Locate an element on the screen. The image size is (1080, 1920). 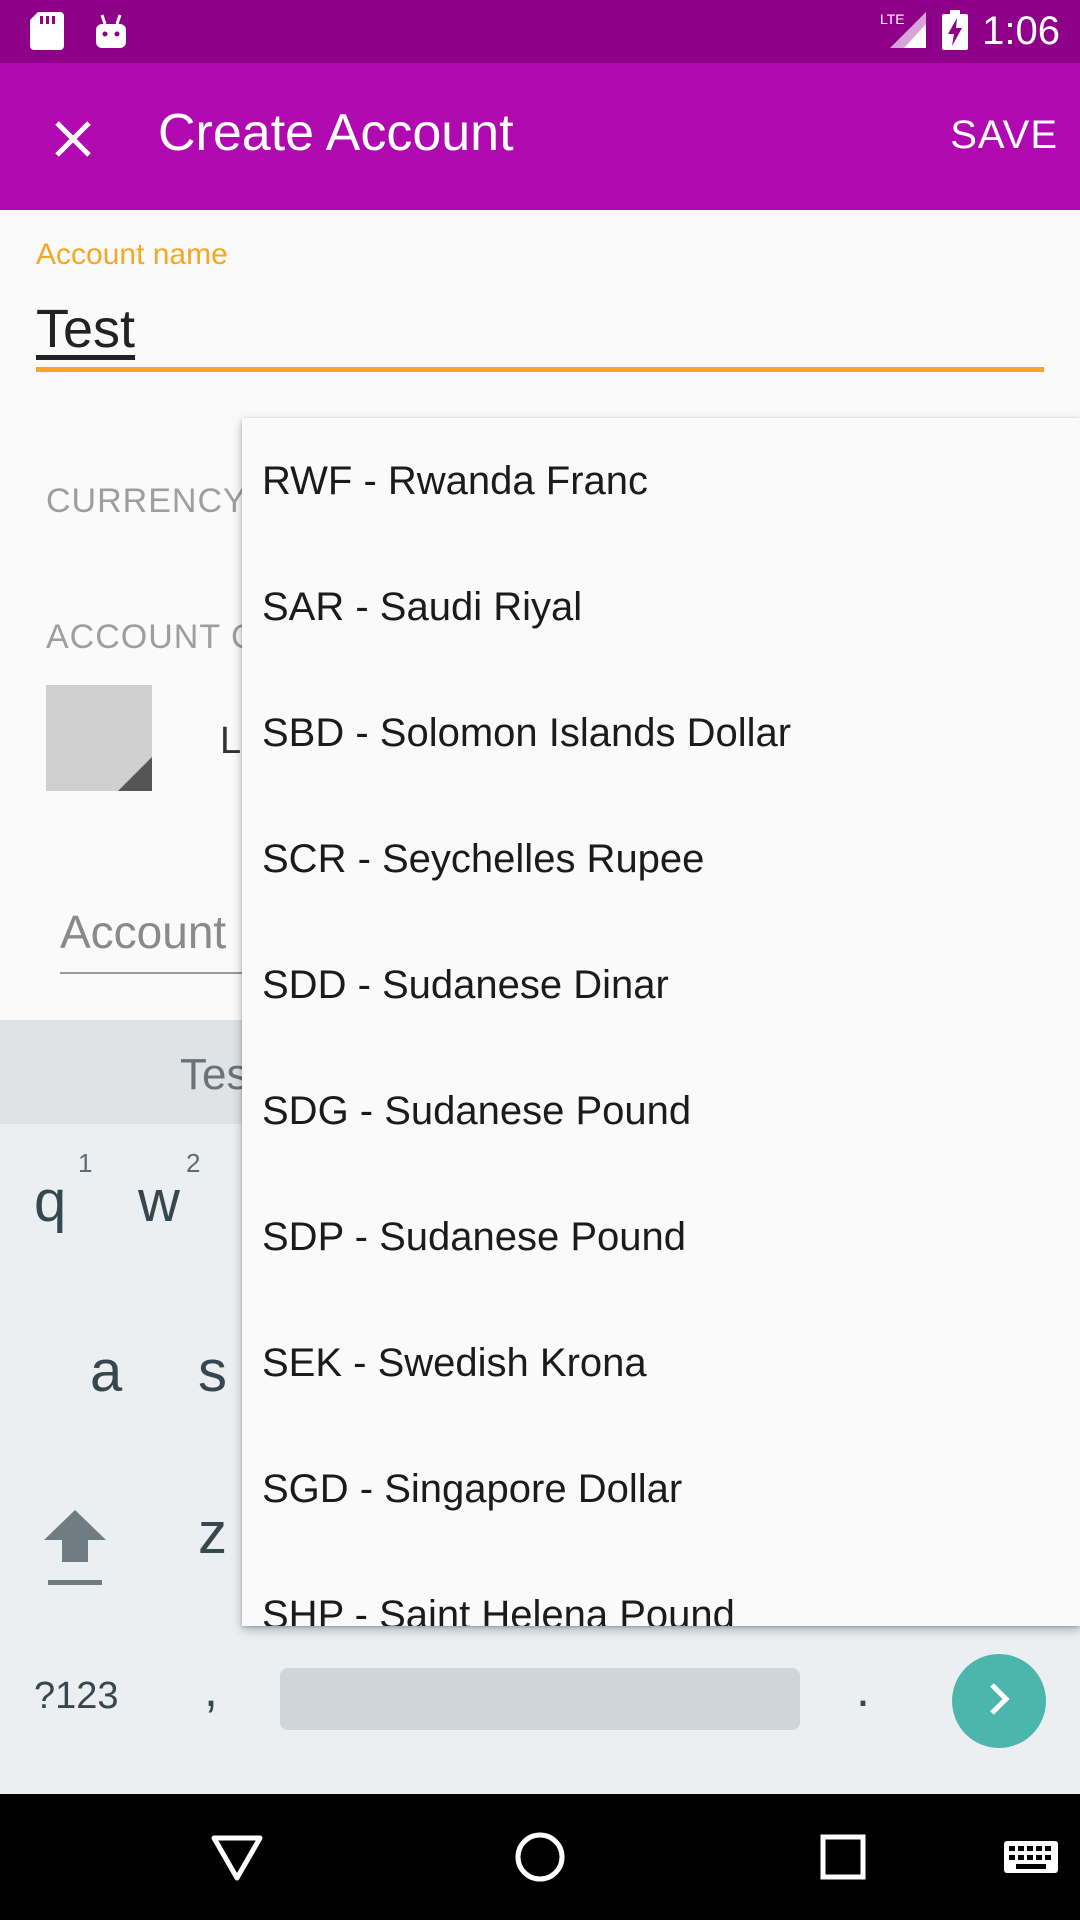
spacebar is located at coordinates (540, 1699).